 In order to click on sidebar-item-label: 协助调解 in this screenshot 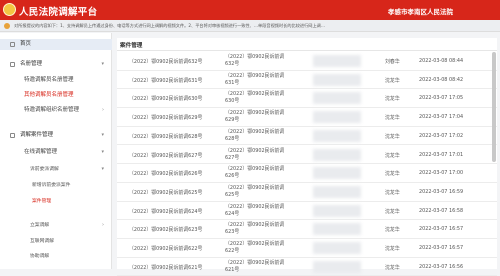, I will do `click(40, 256)`.